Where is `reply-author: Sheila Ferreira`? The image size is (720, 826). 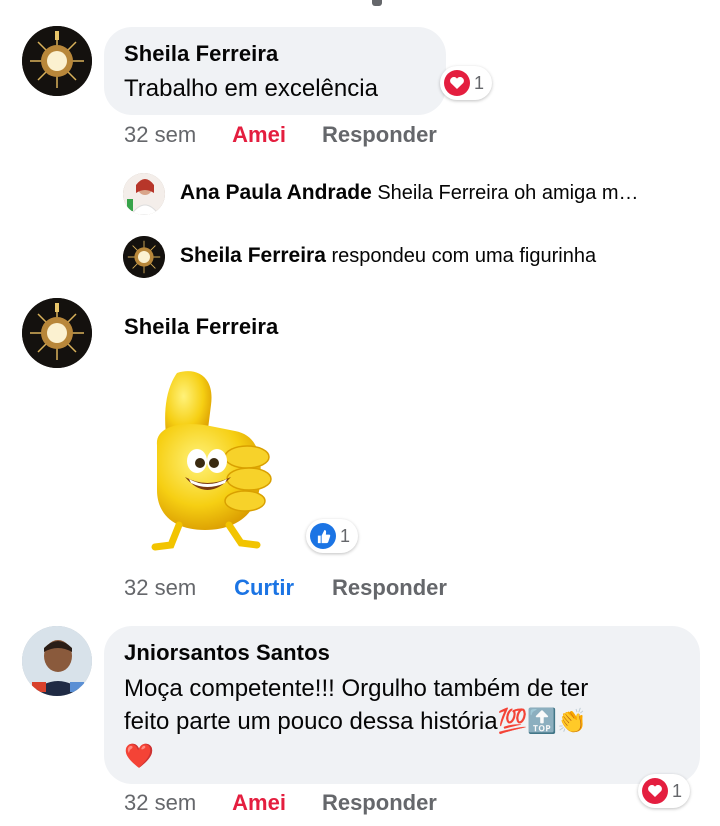 reply-author: Sheila Ferreira is located at coordinates (253, 255).